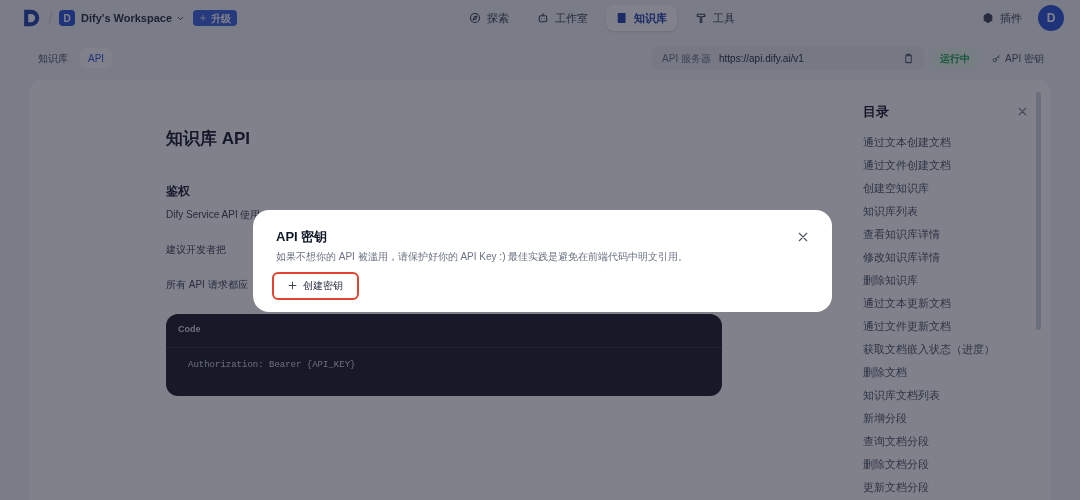 The image size is (1080, 500). What do you see at coordinates (543, 18) in the screenshot?
I see `robot-icon` at bounding box center [543, 18].